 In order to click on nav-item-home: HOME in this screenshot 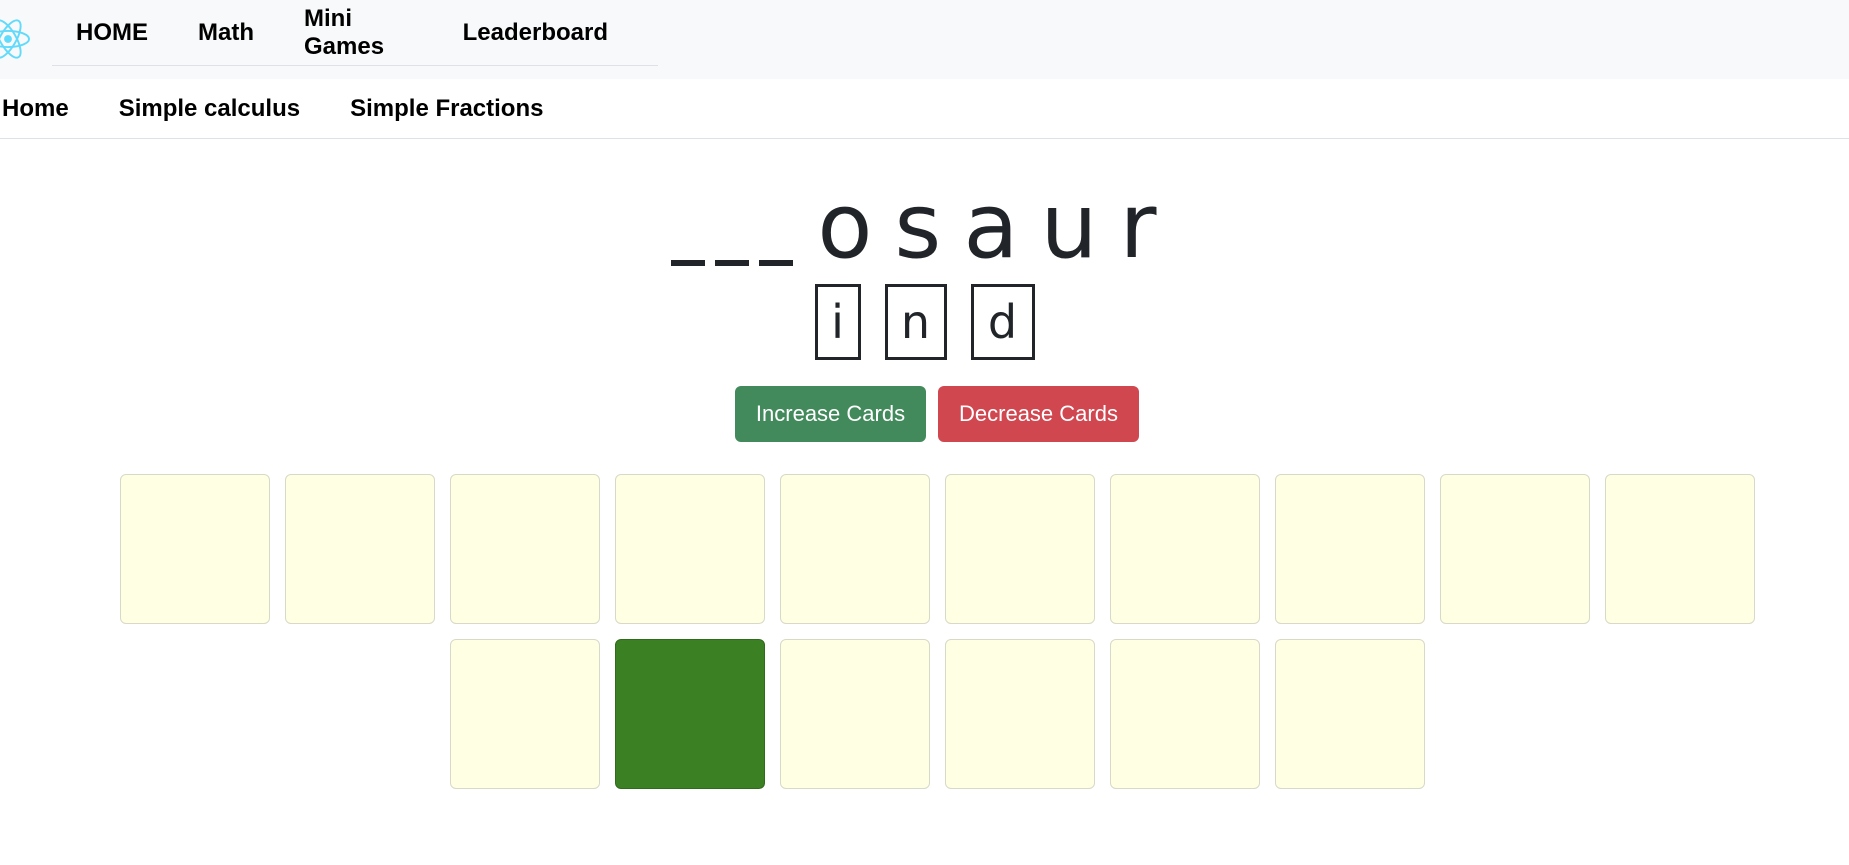, I will do `click(112, 33)`.